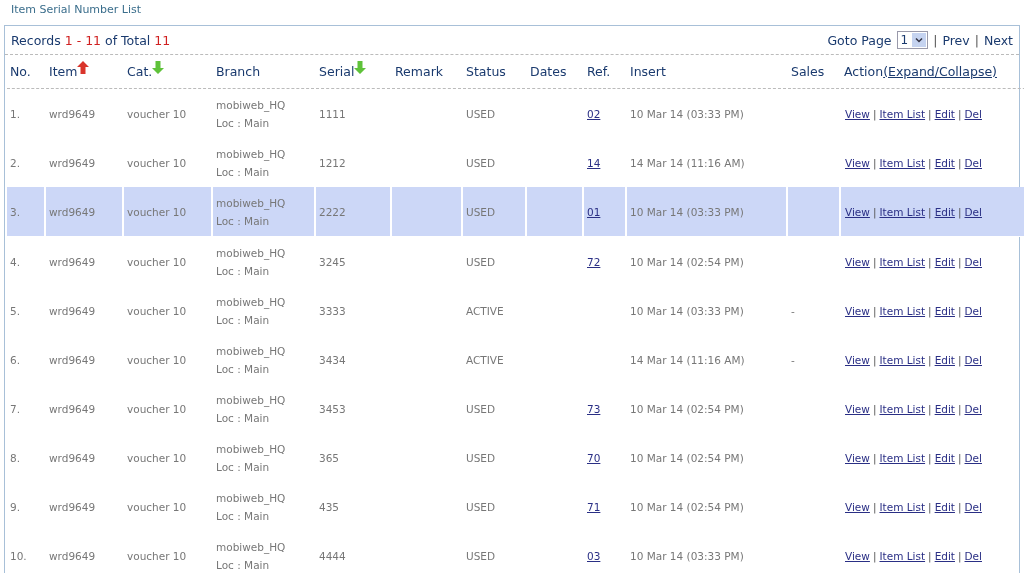 The image size is (1024, 573). Describe the element at coordinates (912, 40) in the screenshot. I see `page-select: 1` at that location.